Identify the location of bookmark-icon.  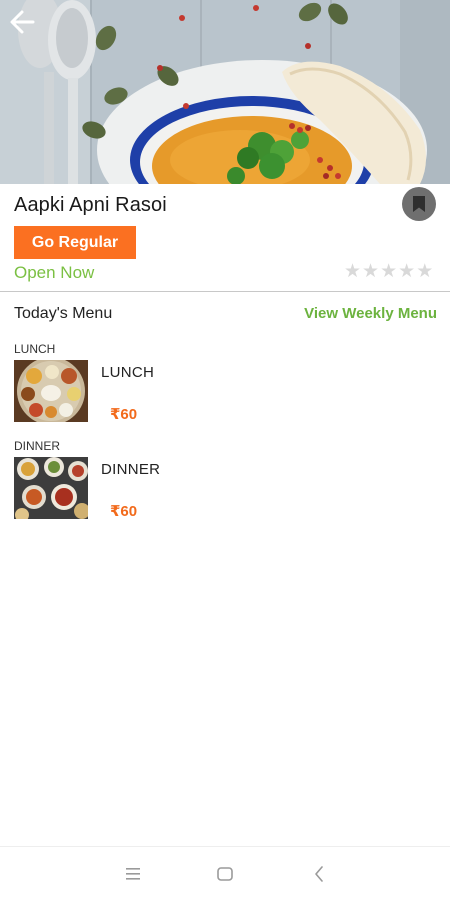
(419, 204).